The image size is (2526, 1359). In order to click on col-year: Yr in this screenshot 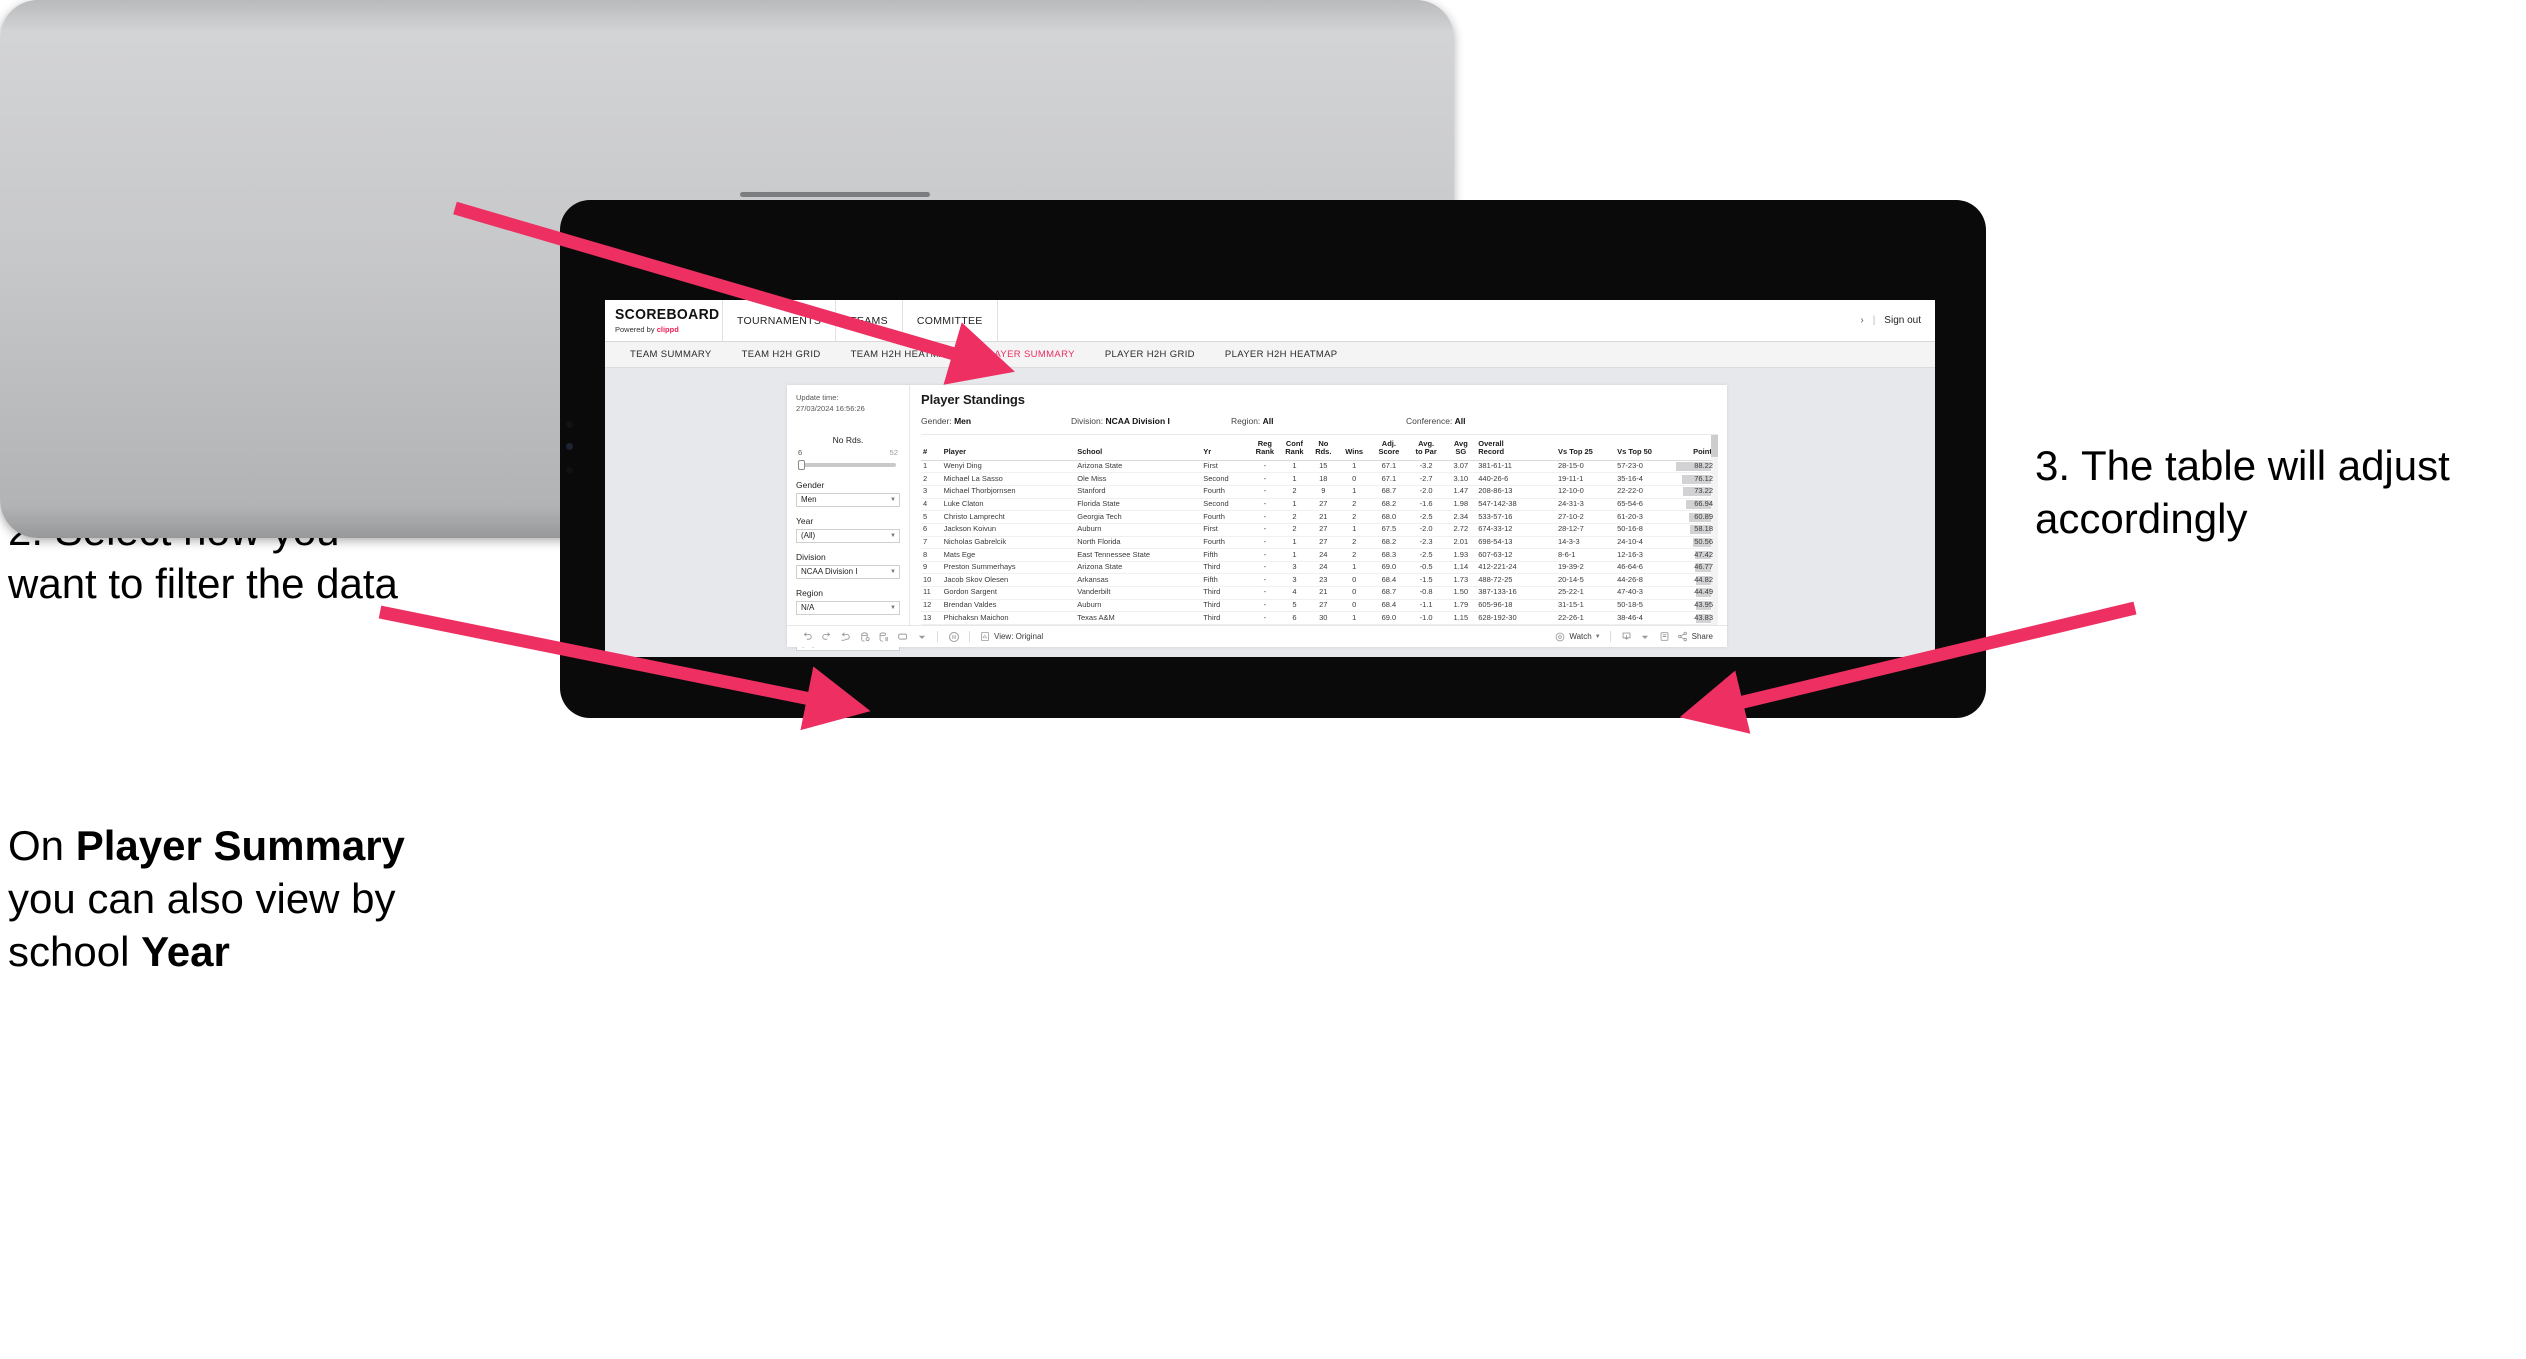, I will do `click(1226, 450)`.